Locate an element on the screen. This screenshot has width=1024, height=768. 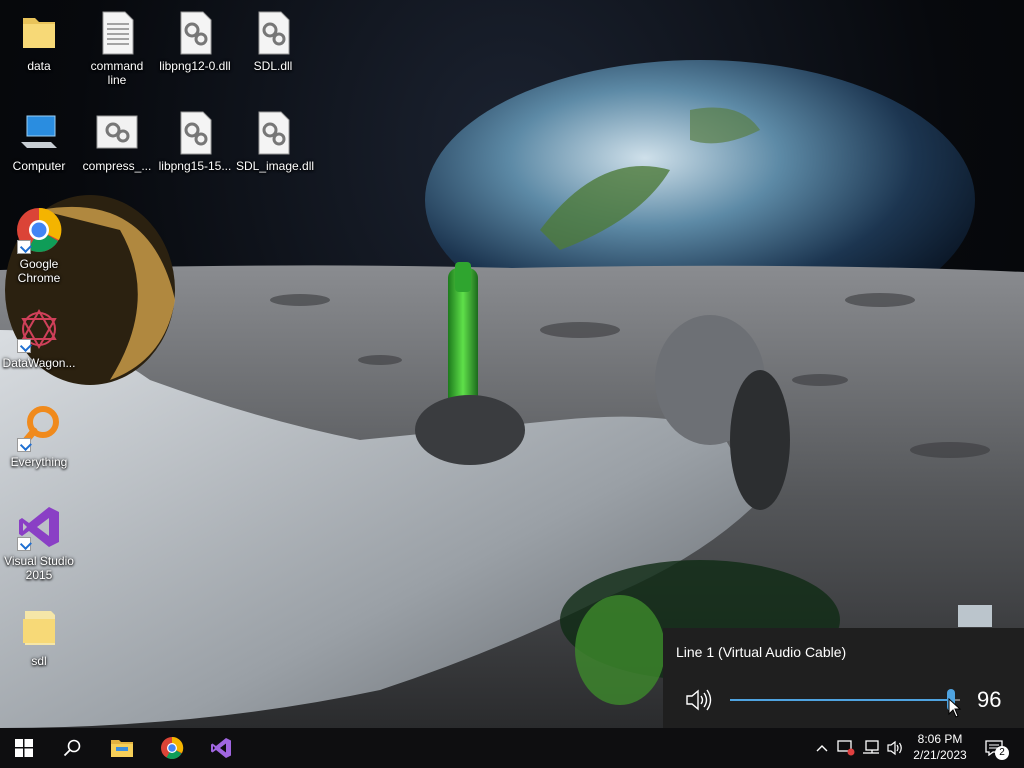
network-warning-icon is located at coordinates (846, 748).